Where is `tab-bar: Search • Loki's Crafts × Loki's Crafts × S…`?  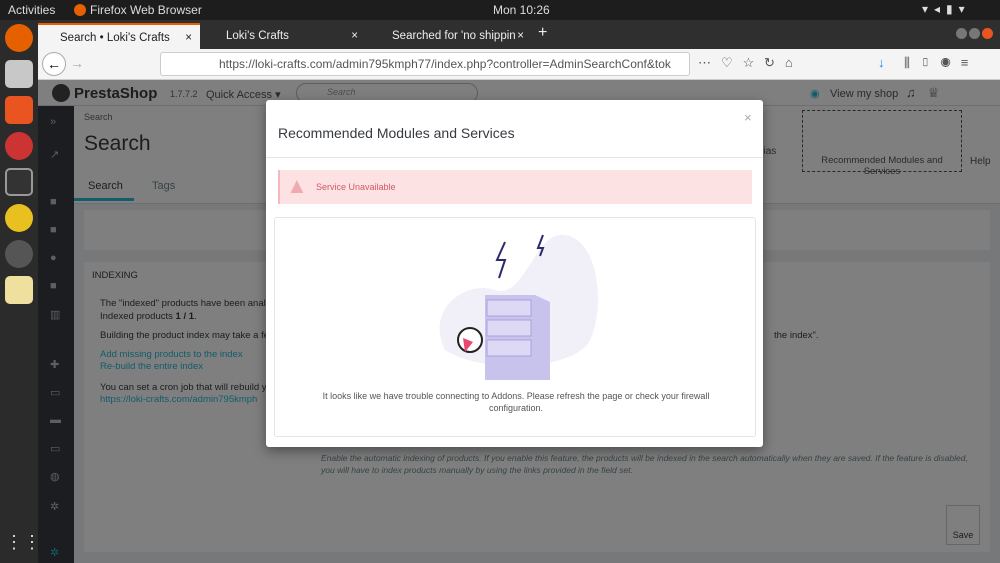 tab-bar: Search • Loki's Crafts × Loki's Crafts × S… is located at coordinates (519, 34).